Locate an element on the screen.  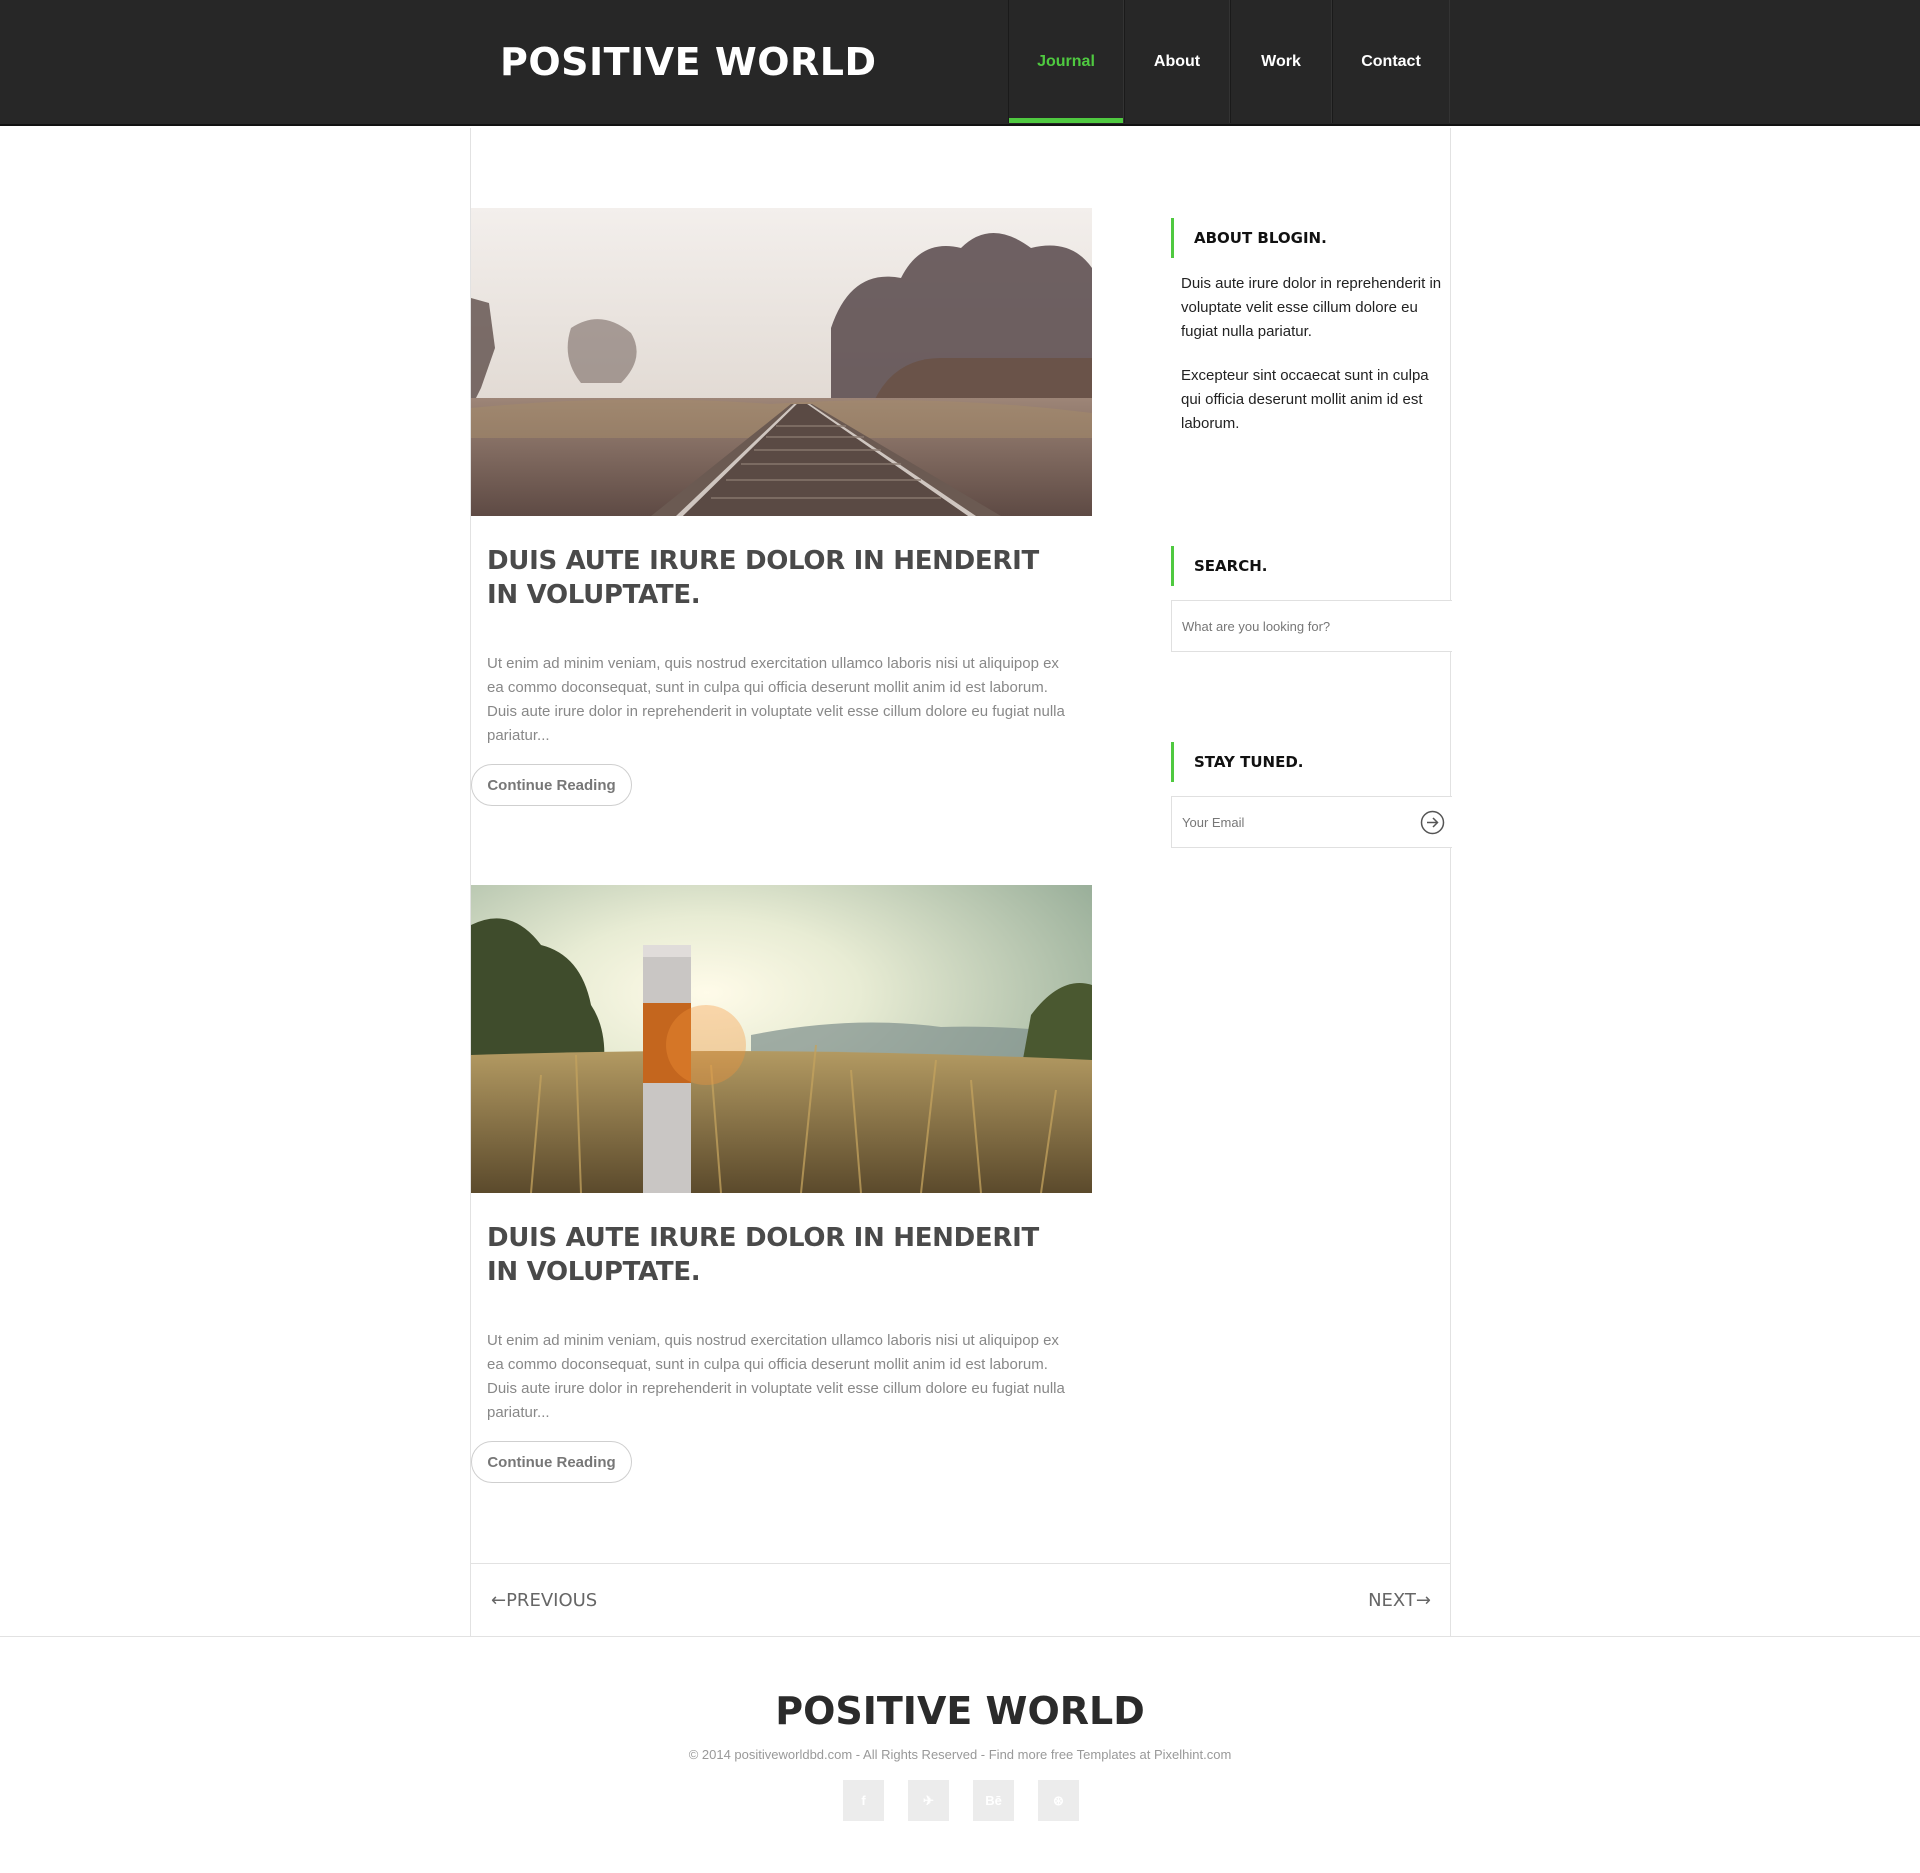
previous-page-link: ←PREVIOUS is located at coordinates (544, 1600).